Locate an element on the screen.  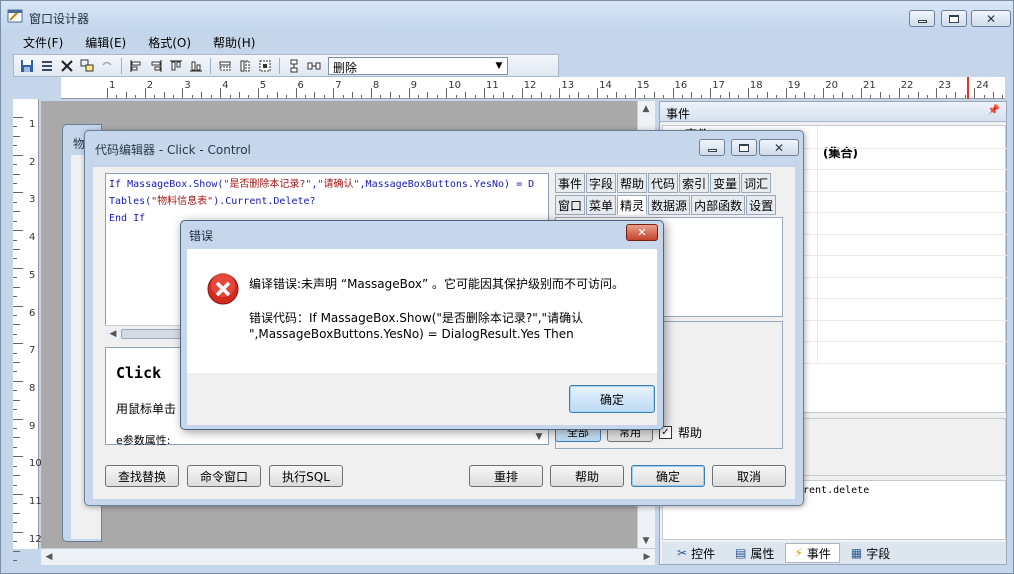
code-keyword: End If is located at coordinates (127, 218).